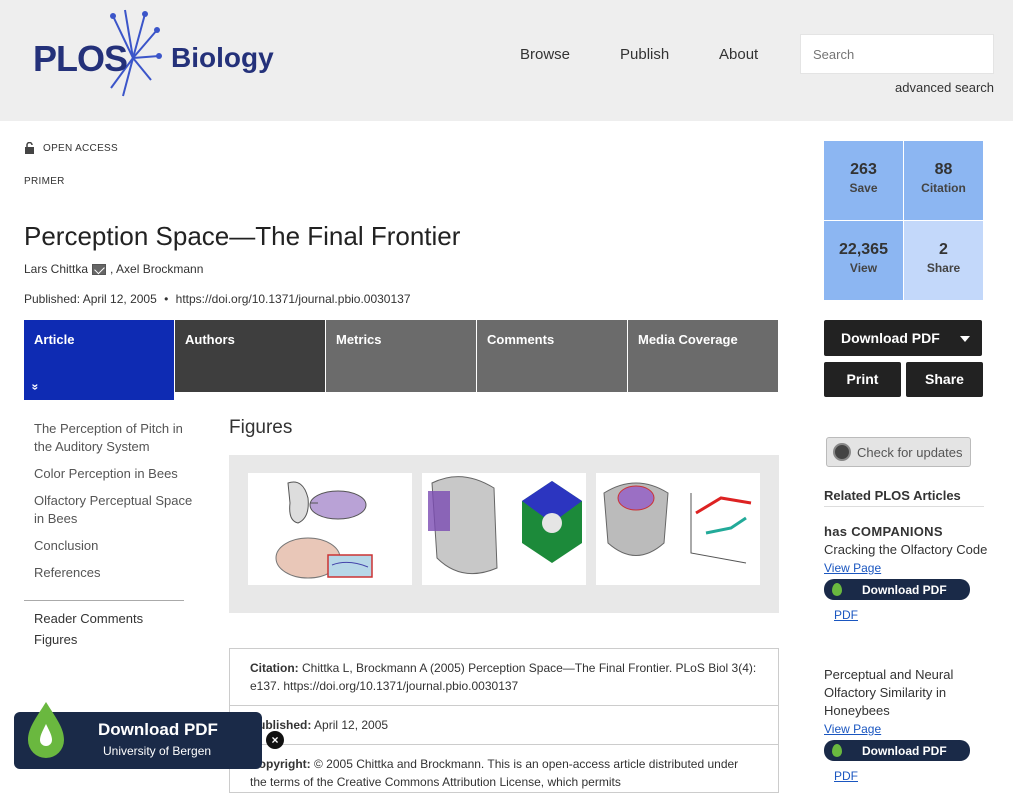  I want to click on tab-article: Article », so click(99, 360).